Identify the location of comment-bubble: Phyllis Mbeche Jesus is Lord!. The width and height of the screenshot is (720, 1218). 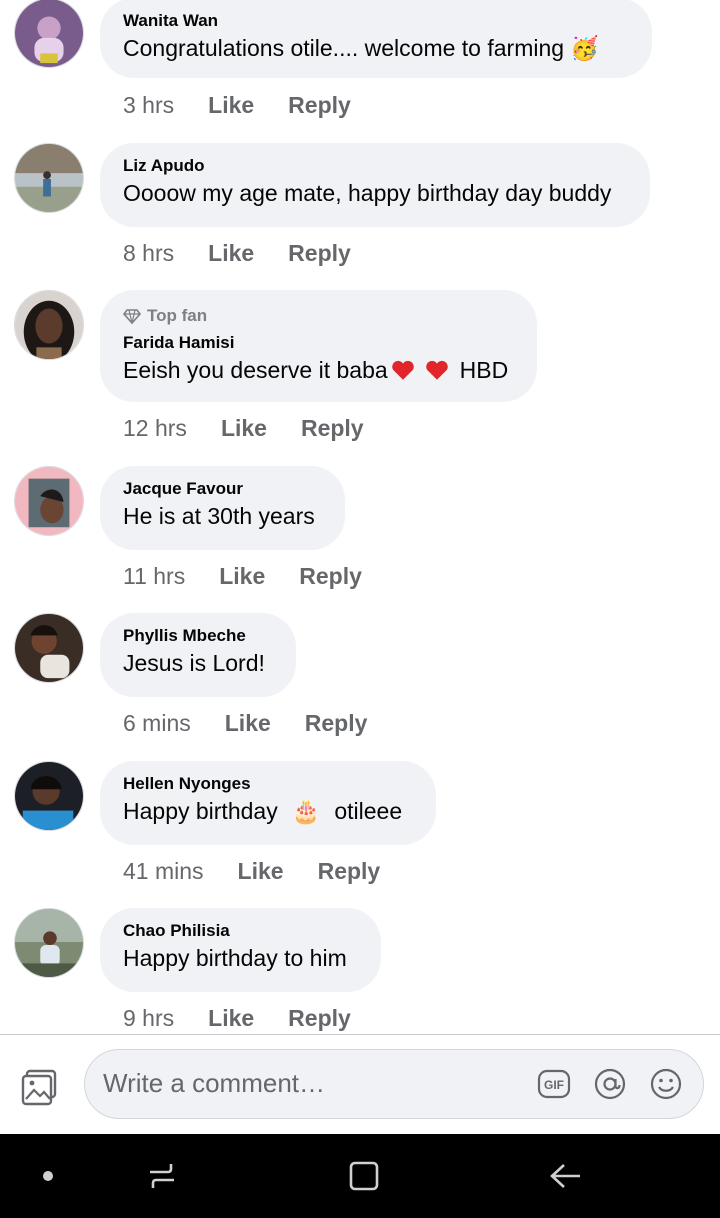
(198, 655).